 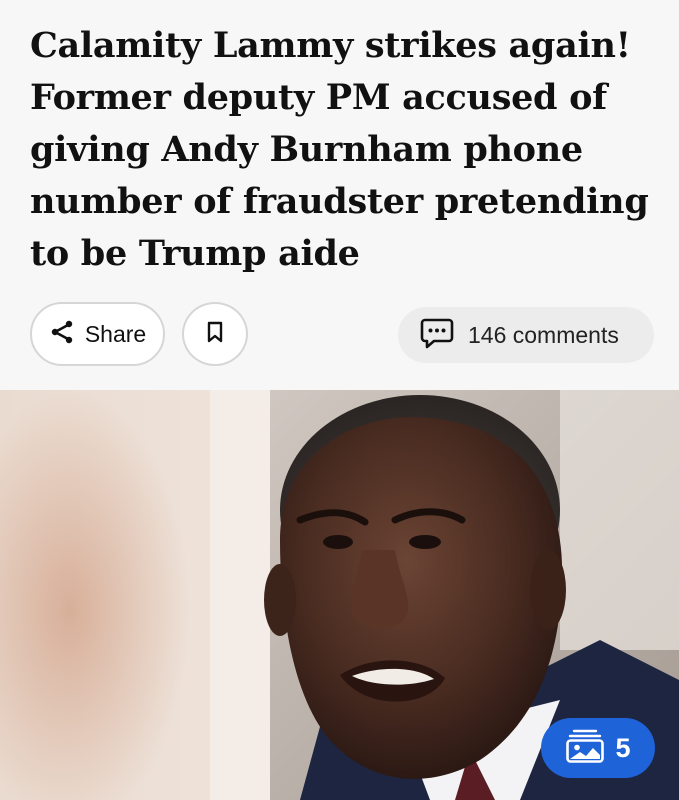 I want to click on image-gallery-icon, so click(x=585, y=748).